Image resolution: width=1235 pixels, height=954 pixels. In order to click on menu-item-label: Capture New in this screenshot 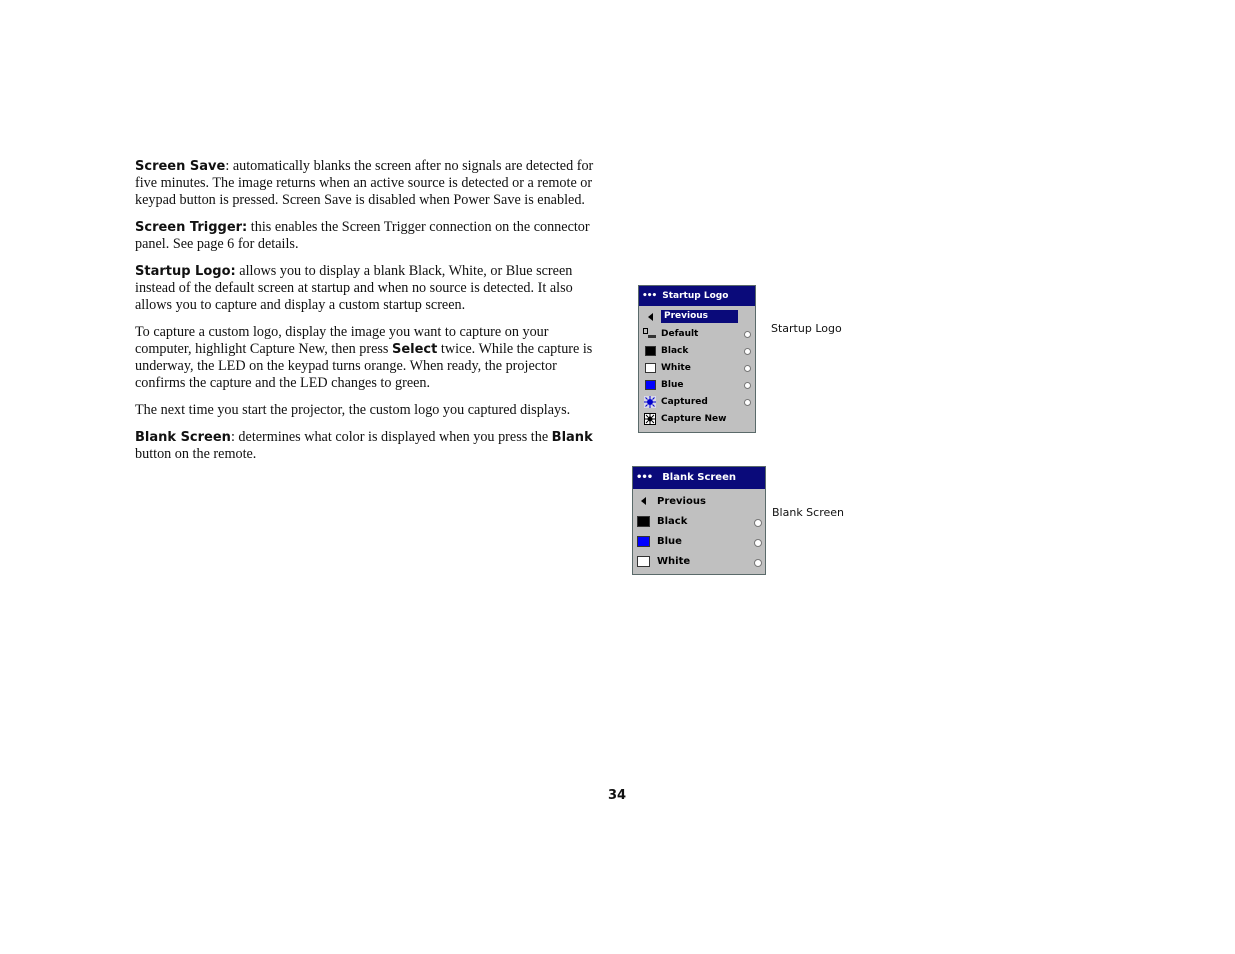, I will do `click(694, 418)`.